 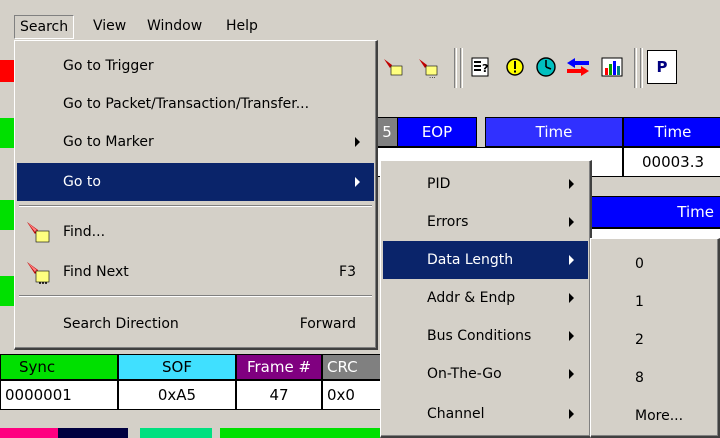 What do you see at coordinates (174, 27) in the screenshot?
I see `menu-window: Window` at bounding box center [174, 27].